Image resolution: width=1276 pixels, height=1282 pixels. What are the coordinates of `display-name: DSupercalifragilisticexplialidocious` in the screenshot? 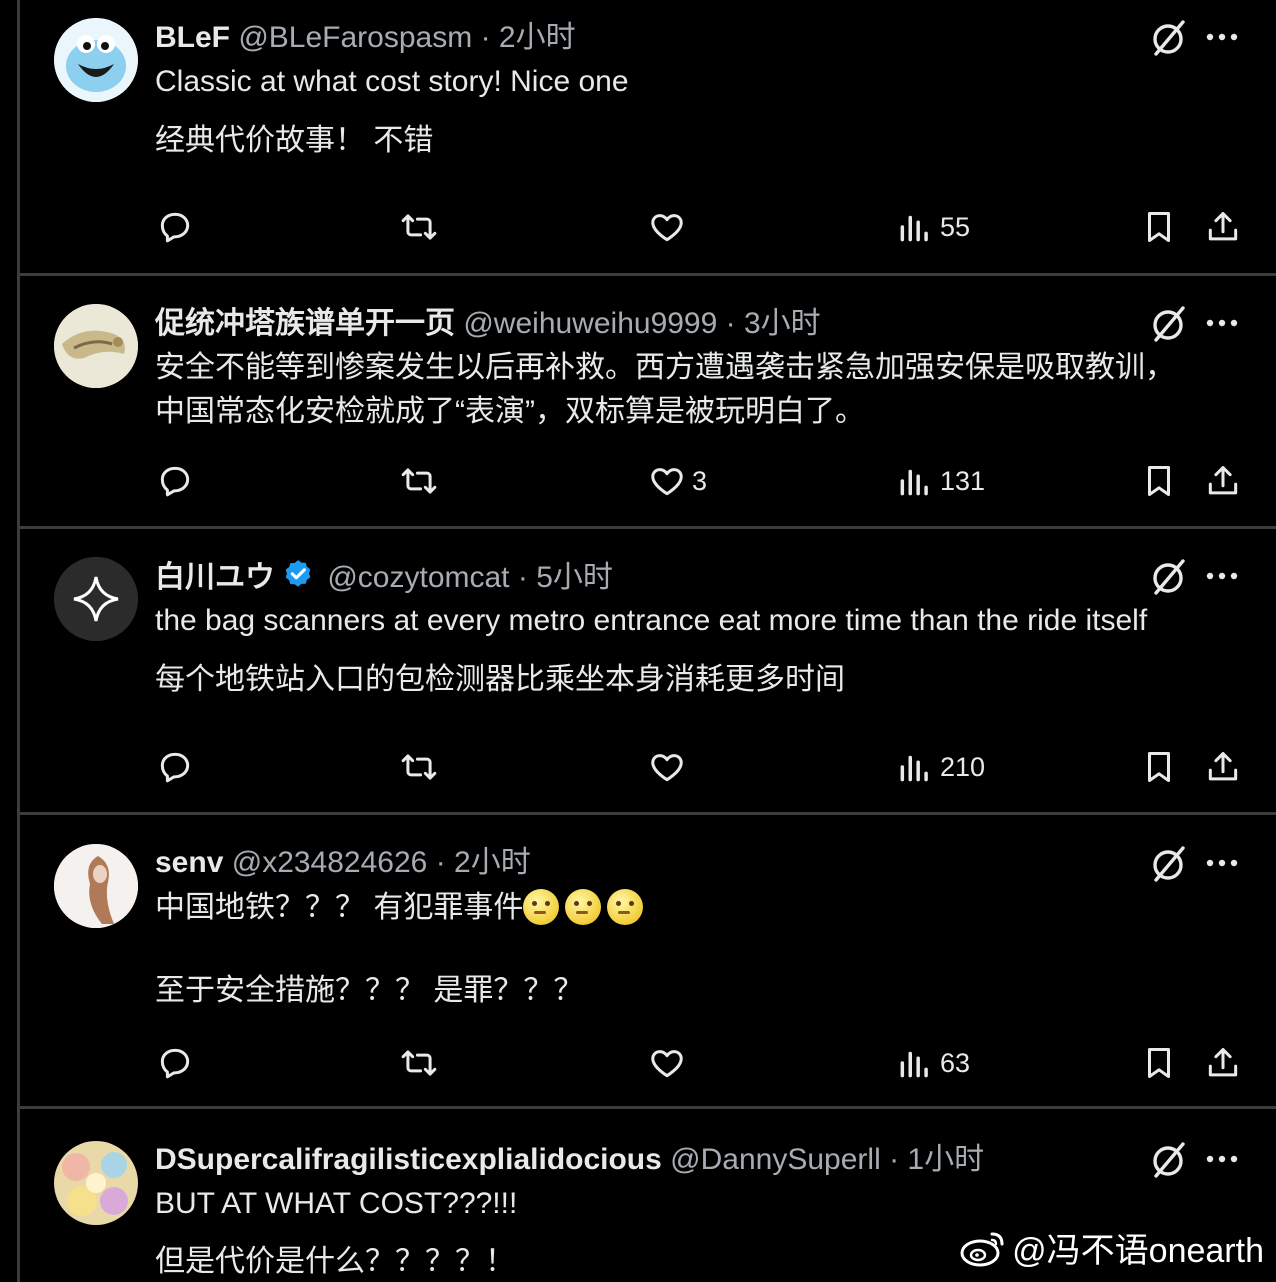 It's located at (408, 1159).